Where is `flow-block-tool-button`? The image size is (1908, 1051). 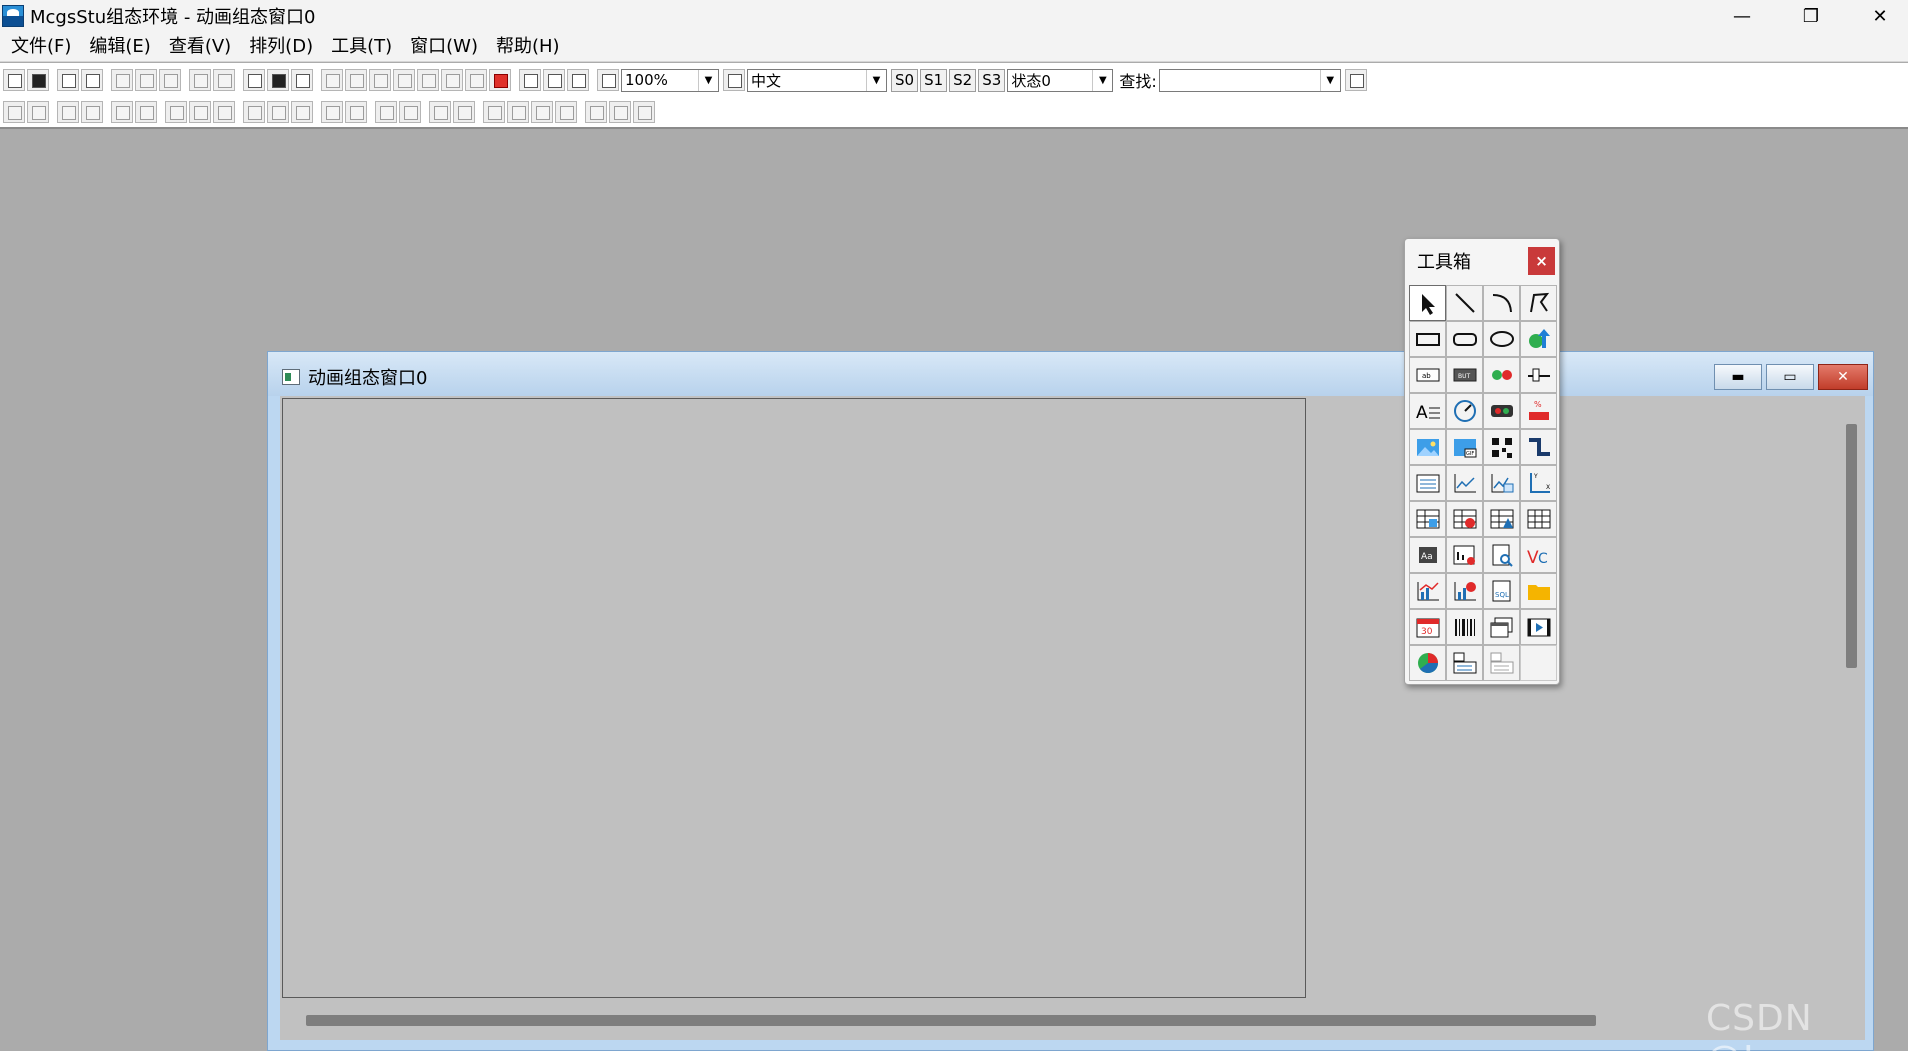
flow-block-tool-button is located at coordinates (1538, 339).